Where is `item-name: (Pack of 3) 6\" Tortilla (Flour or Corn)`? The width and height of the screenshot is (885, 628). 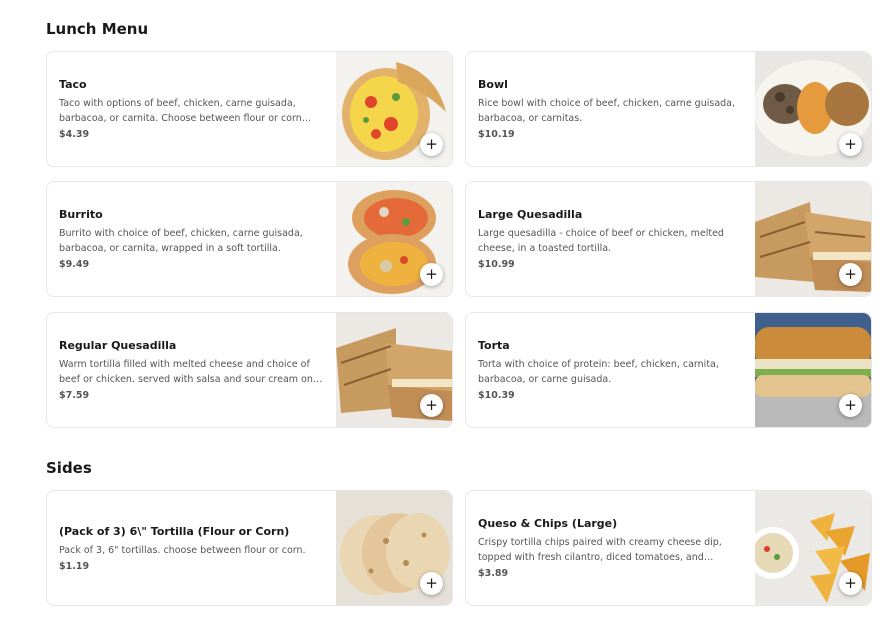 item-name: (Pack of 3) 6\" Tortilla (Flour or Corn) is located at coordinates (174, 531).